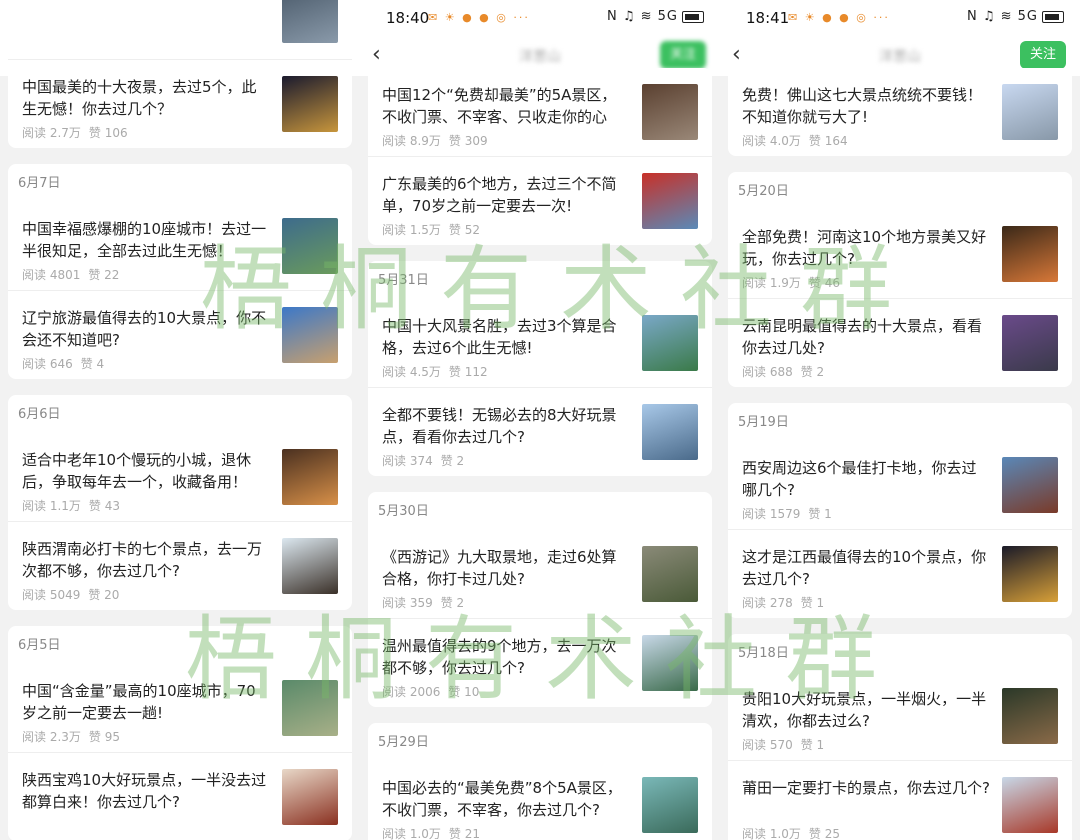 This screenshot has height=840, width=1080. Describe the element at coordinates (180, 334) in the screenshot. I see `article-item: 辽宁旅游最值得去的10大景点，你不会还不知道吧? 阅读 646 赞 4` at that location.